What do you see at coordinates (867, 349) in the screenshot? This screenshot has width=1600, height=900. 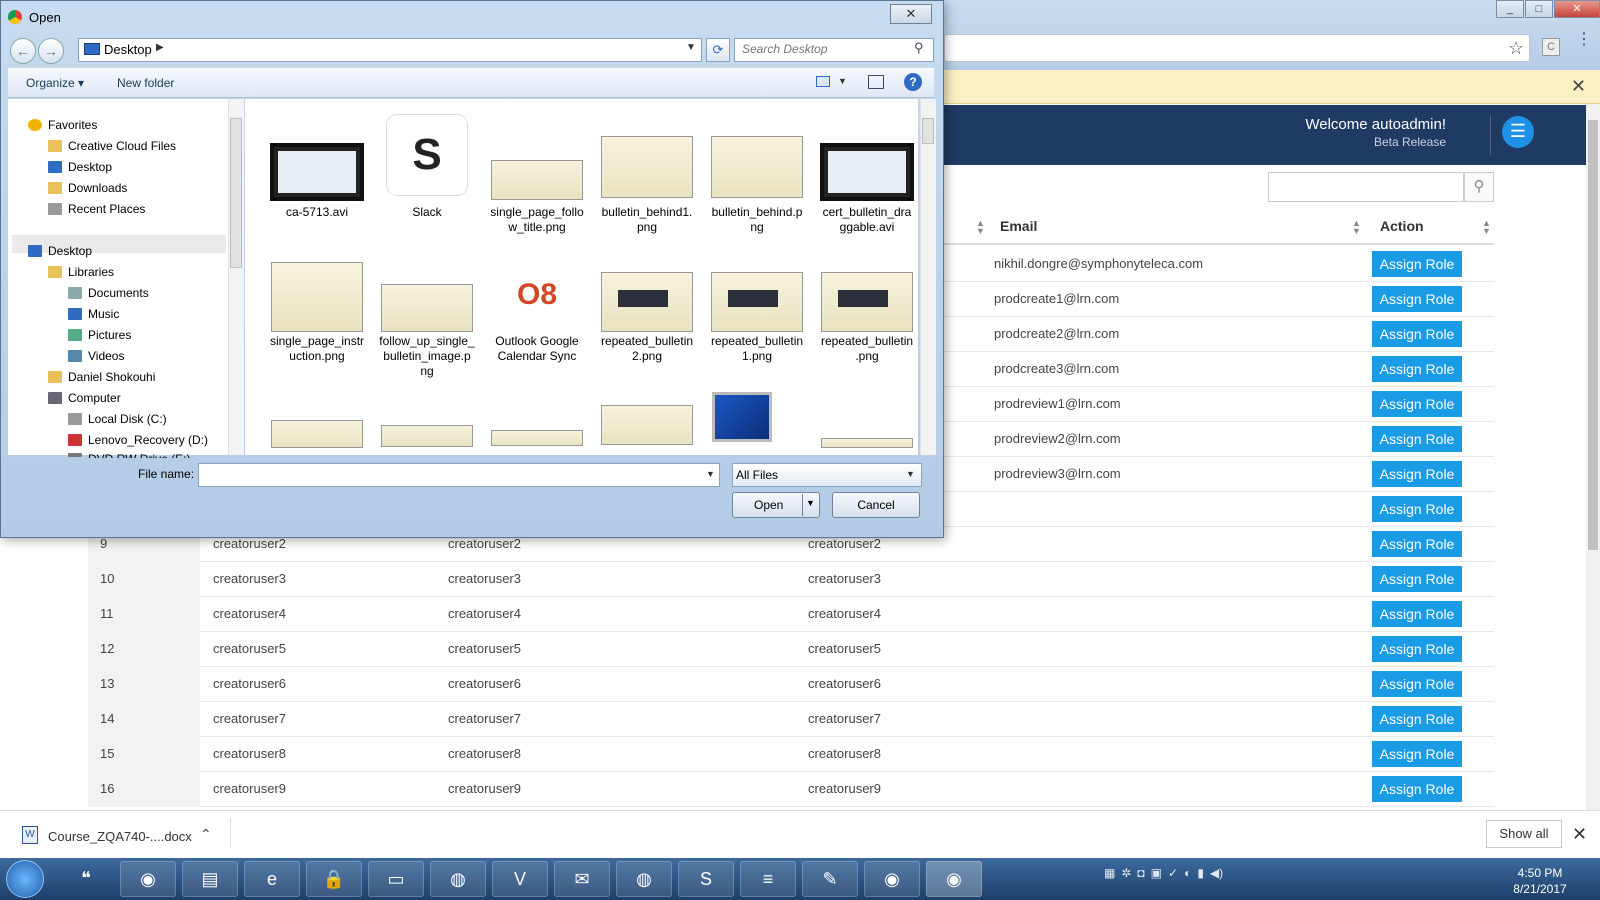 I see `file-item: repeated_bulletin .png` at bounding box center [867, 349].